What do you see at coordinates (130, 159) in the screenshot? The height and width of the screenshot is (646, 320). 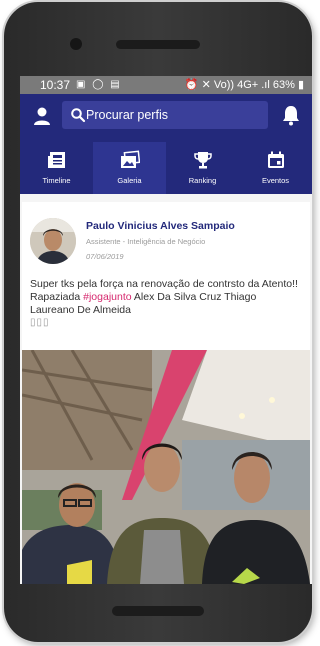 I see `gallery-icon` at bounding box center [130, 159].